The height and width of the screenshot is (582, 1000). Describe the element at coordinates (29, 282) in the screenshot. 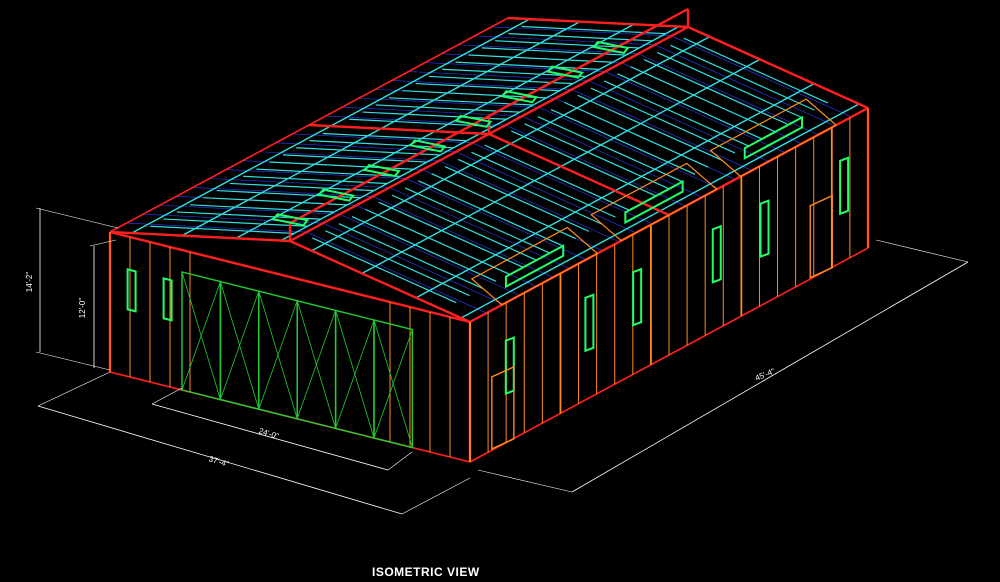

I see `dim-overall-height-label: 14'-2"` at that location.